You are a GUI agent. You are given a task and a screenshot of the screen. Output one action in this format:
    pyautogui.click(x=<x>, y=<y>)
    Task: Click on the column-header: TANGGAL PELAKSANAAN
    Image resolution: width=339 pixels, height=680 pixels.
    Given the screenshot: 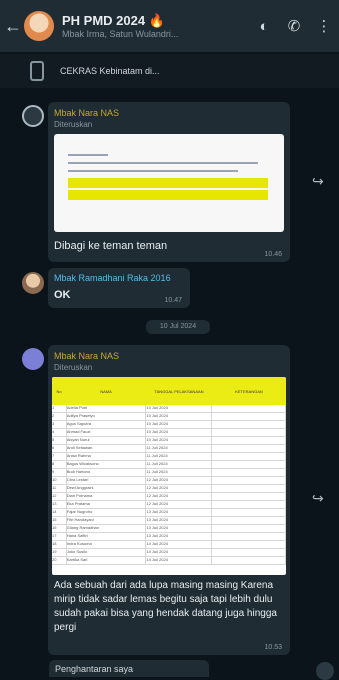 What is the action you would take?
    pyautogui.click(x=179, y=391)
    